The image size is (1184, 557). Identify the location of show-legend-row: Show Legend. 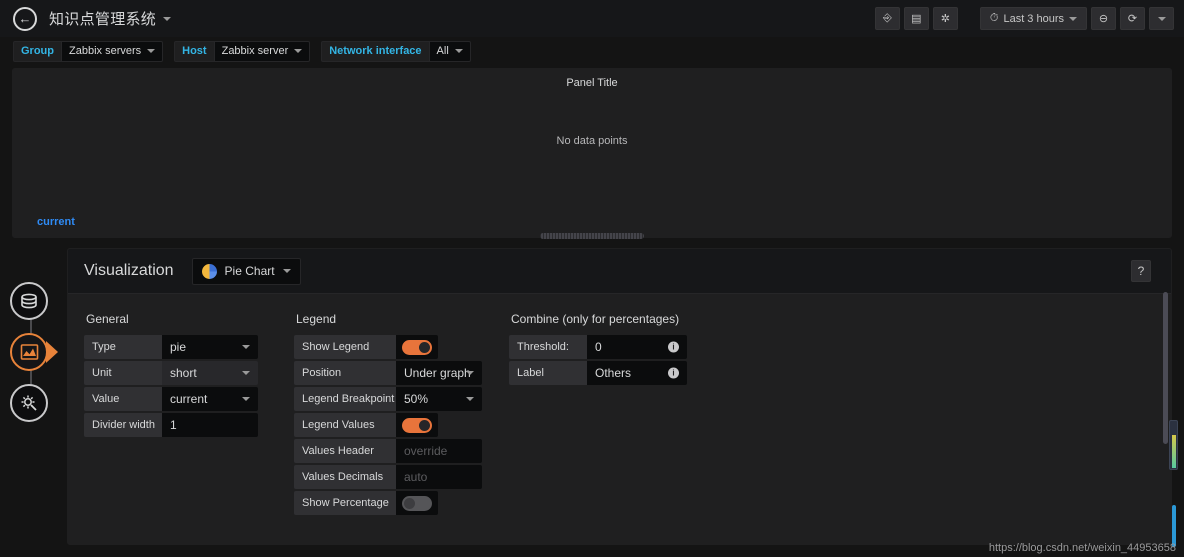
(396, 347).